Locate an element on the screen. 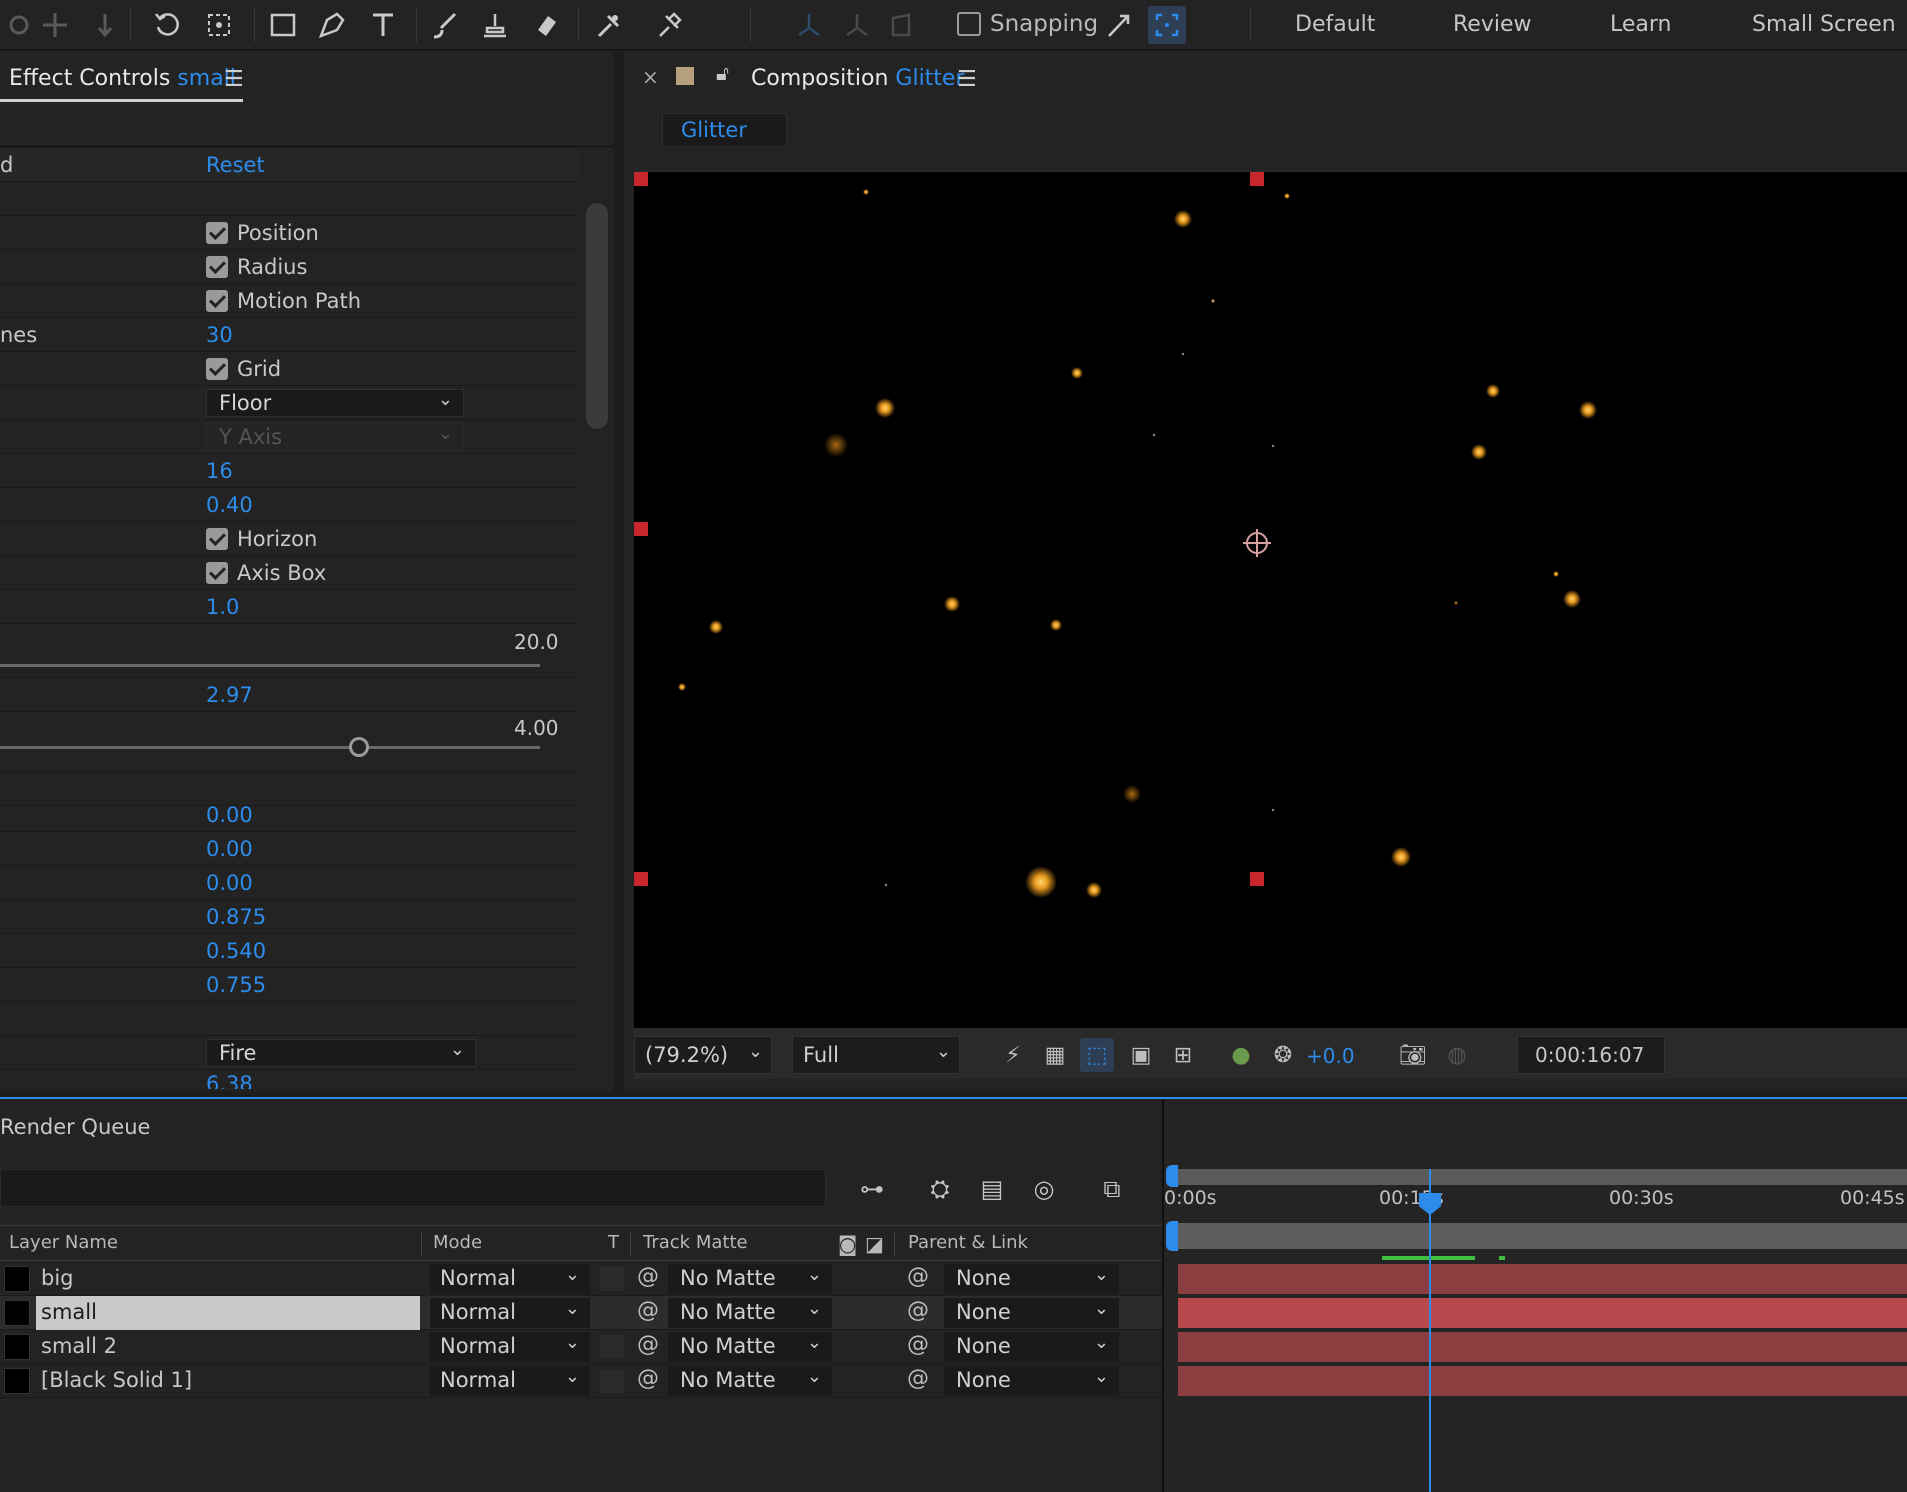  hand-tool-icon is located at coordinates (19, 25).